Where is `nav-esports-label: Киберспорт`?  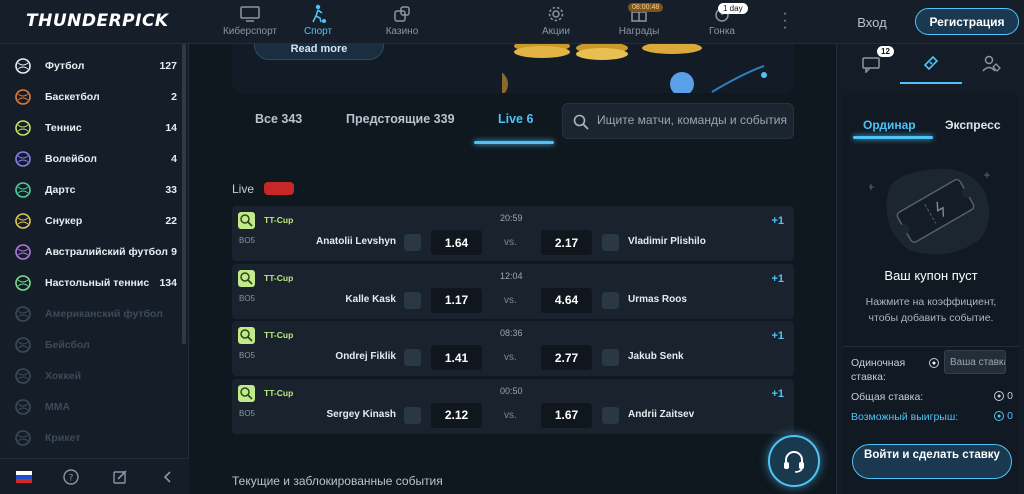
nav-esports-label: Киберспорт is located at coordinates (250, 31).